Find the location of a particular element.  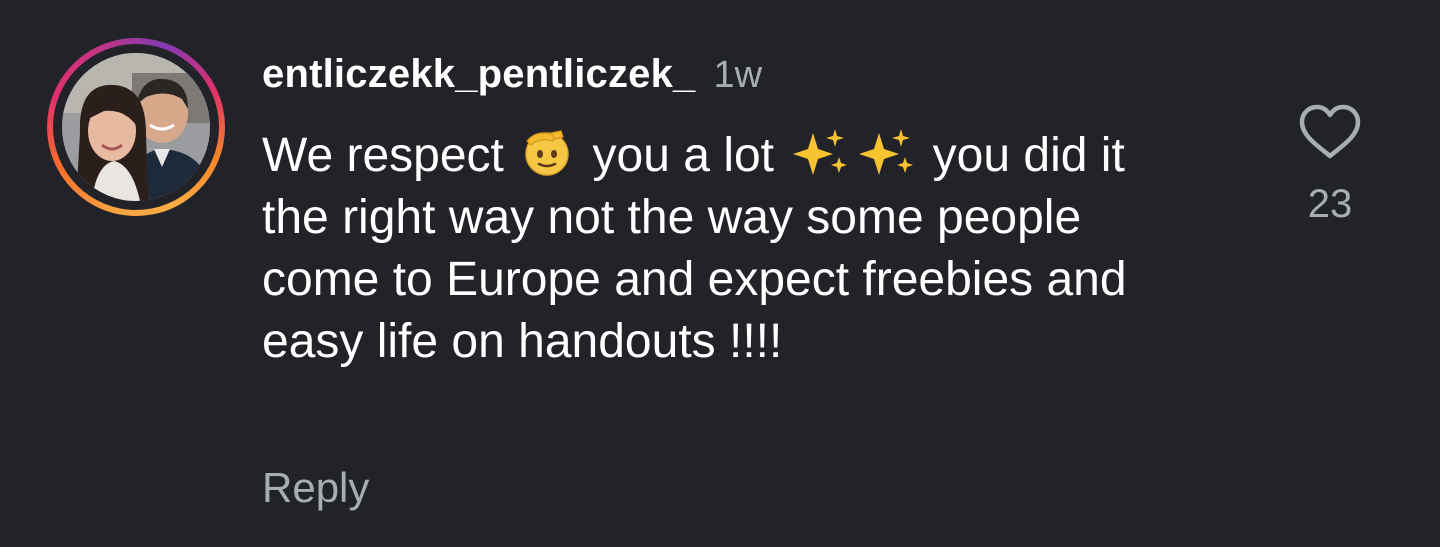

like-count: 23 is located at coordinates (1330, 204).